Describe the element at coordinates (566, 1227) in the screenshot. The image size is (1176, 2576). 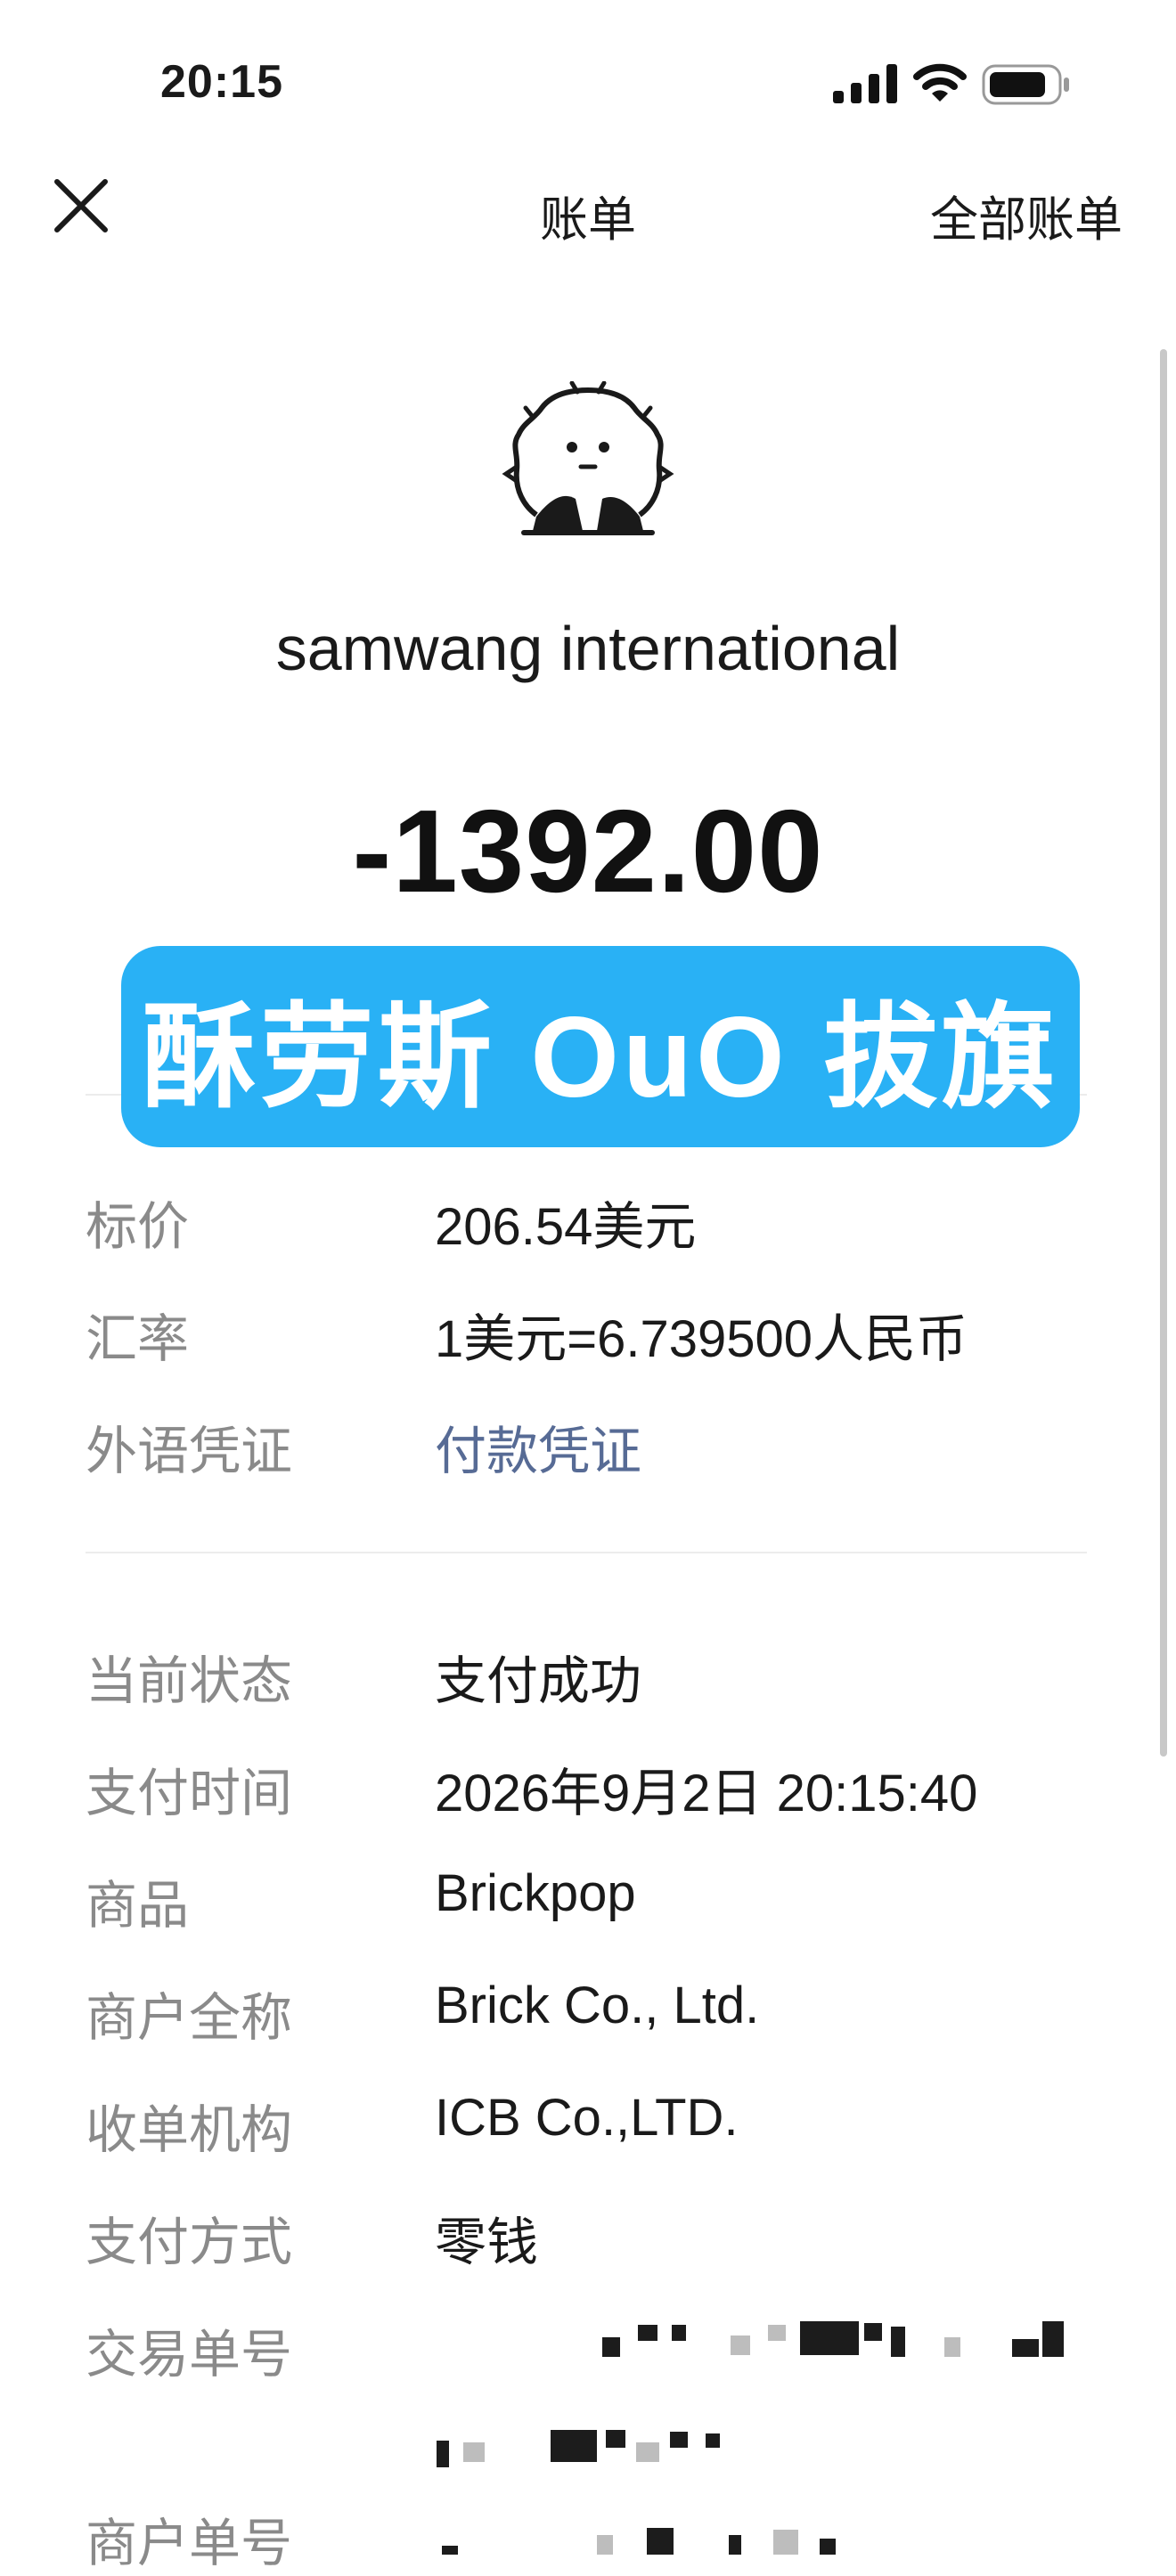
I see `detail-value: 206.54美元` at that location.